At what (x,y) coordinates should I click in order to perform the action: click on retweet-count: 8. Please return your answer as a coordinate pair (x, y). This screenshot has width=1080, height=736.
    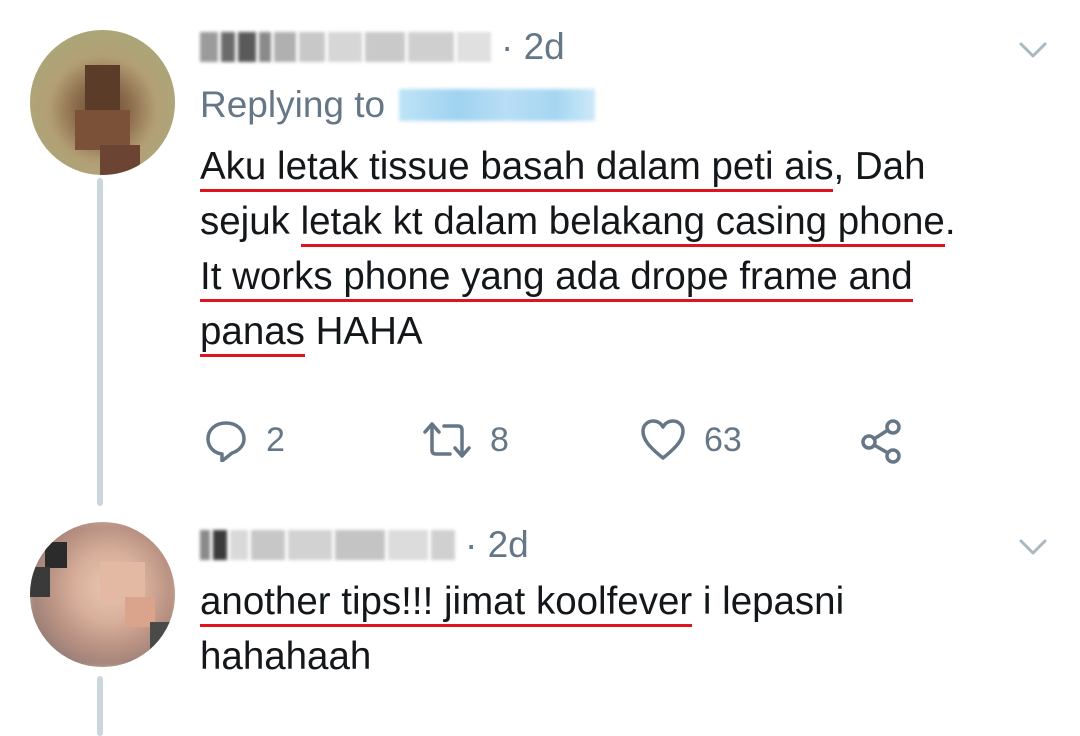
    Looking at the image, I should click on (499, 439).